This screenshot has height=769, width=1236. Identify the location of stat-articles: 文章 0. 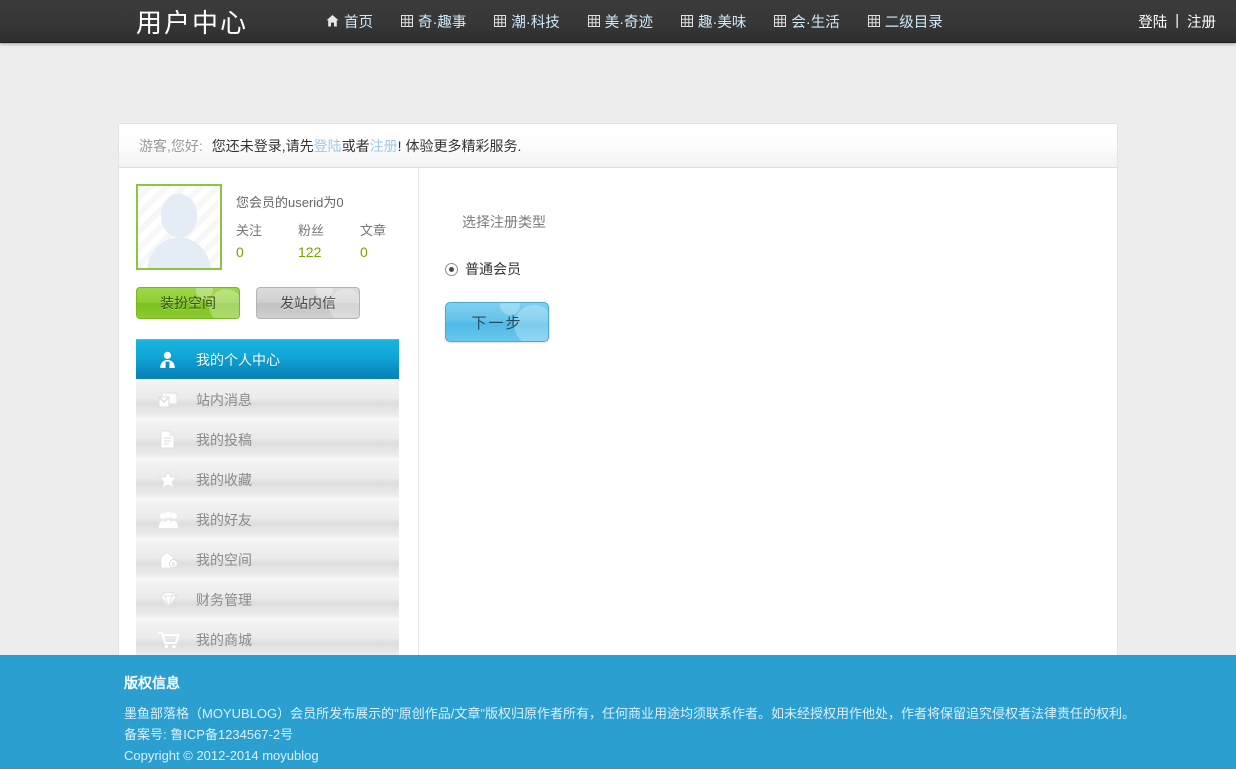
(391, 240).